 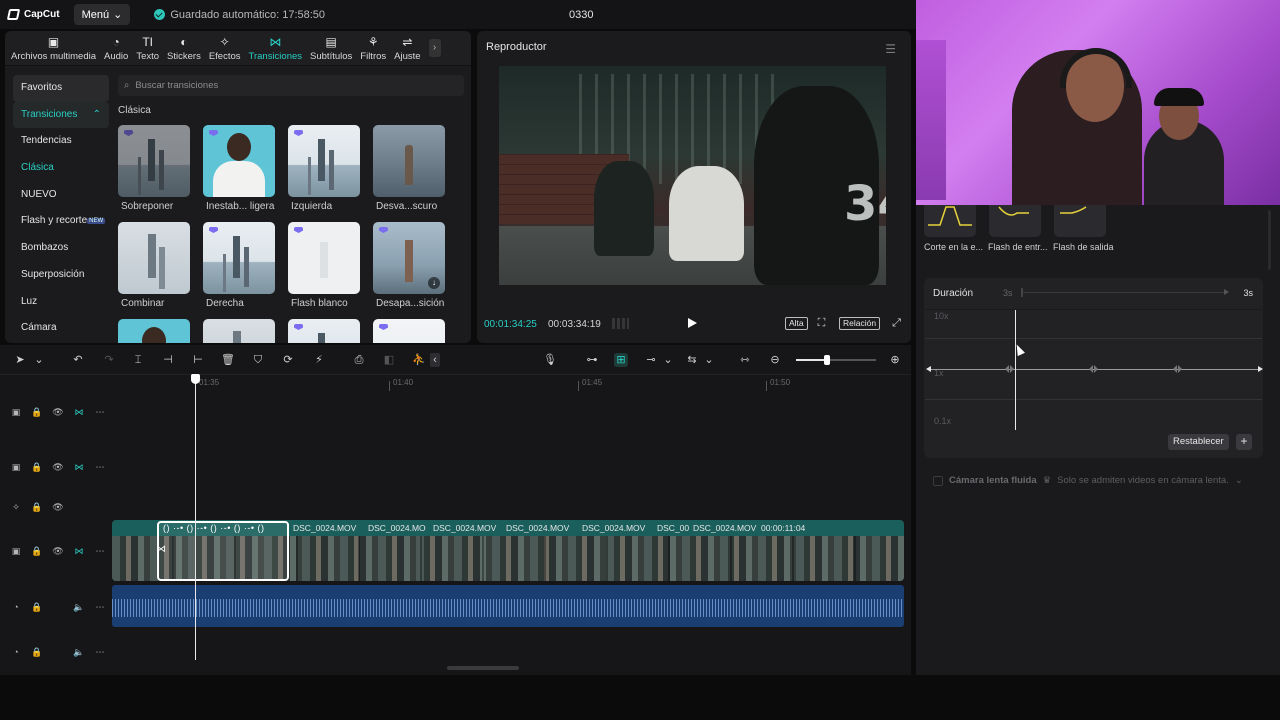 What do you see at coordinates (409, 265) in the screenshot?
I see `transition-card: ↓ Desapa...sición` at bounding box center [409, 265].